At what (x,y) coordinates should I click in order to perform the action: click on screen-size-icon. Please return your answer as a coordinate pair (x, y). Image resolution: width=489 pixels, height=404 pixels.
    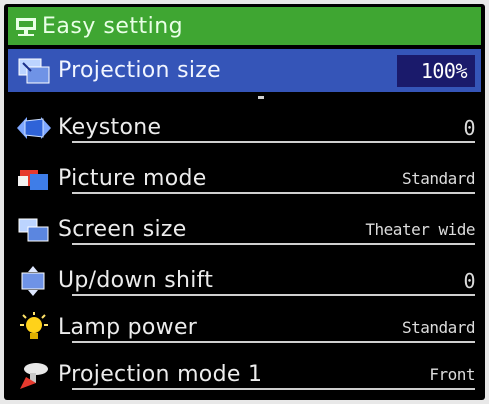
    Looking at the image, I should click on (34, 230).